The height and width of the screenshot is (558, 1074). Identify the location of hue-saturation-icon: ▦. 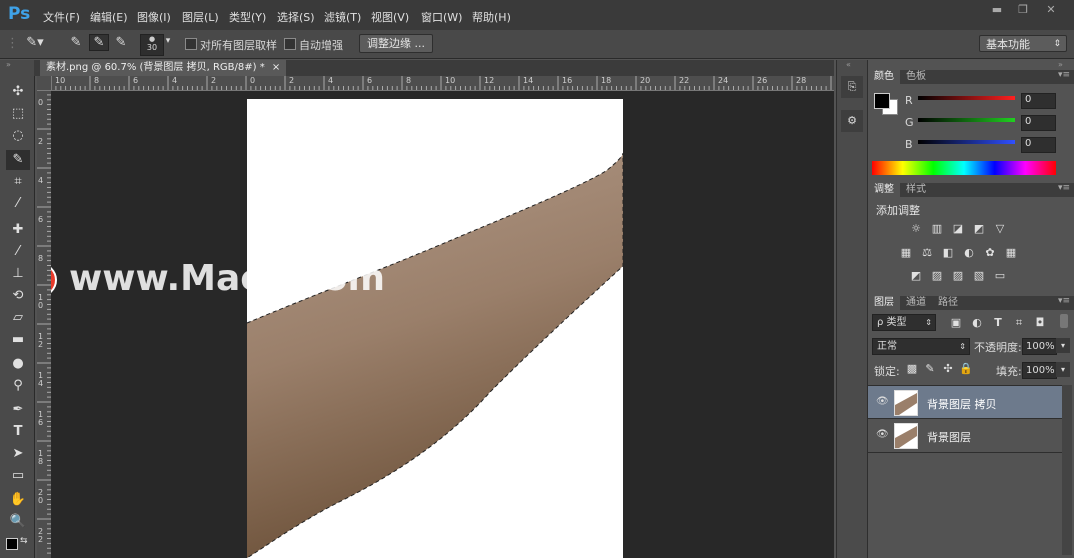
(906, 252).